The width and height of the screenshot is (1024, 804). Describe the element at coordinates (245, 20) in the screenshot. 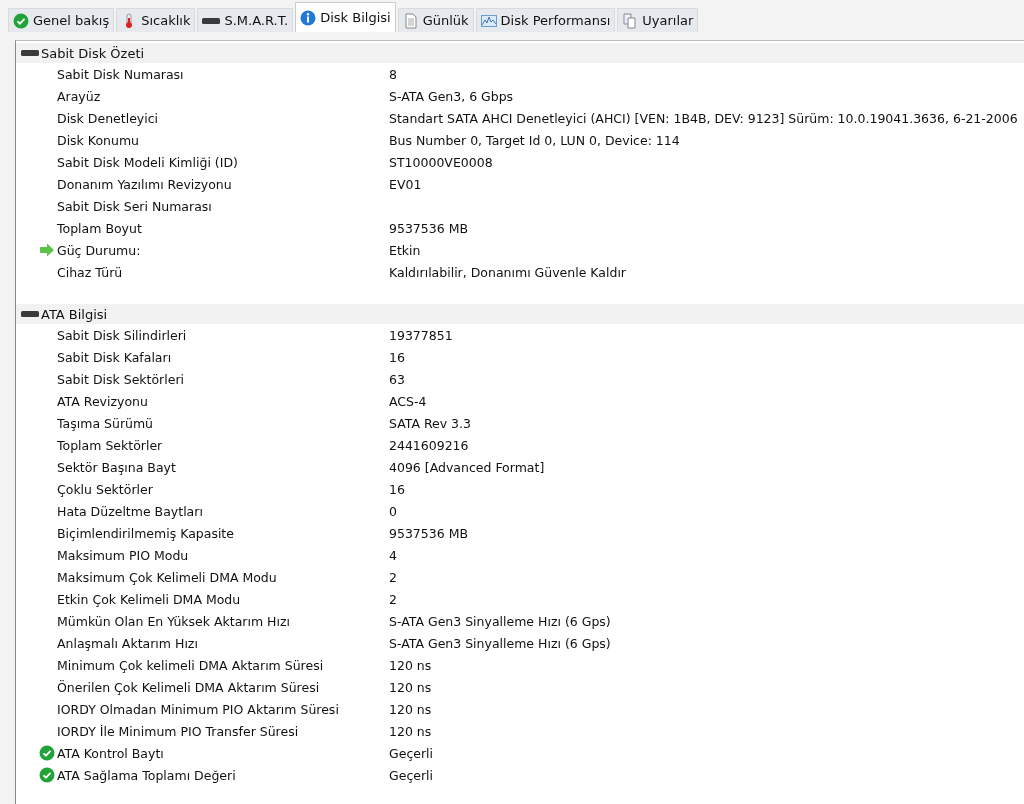

I see `tab: S.M.A.R.T.` at that location.